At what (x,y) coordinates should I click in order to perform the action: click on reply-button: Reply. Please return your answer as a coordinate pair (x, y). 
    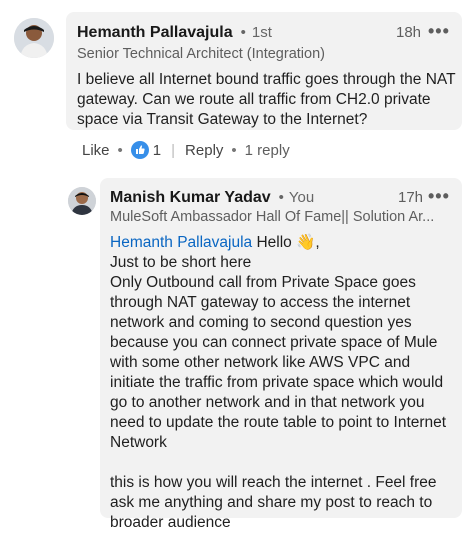
    Looking at the image, I should click on (204, 150).